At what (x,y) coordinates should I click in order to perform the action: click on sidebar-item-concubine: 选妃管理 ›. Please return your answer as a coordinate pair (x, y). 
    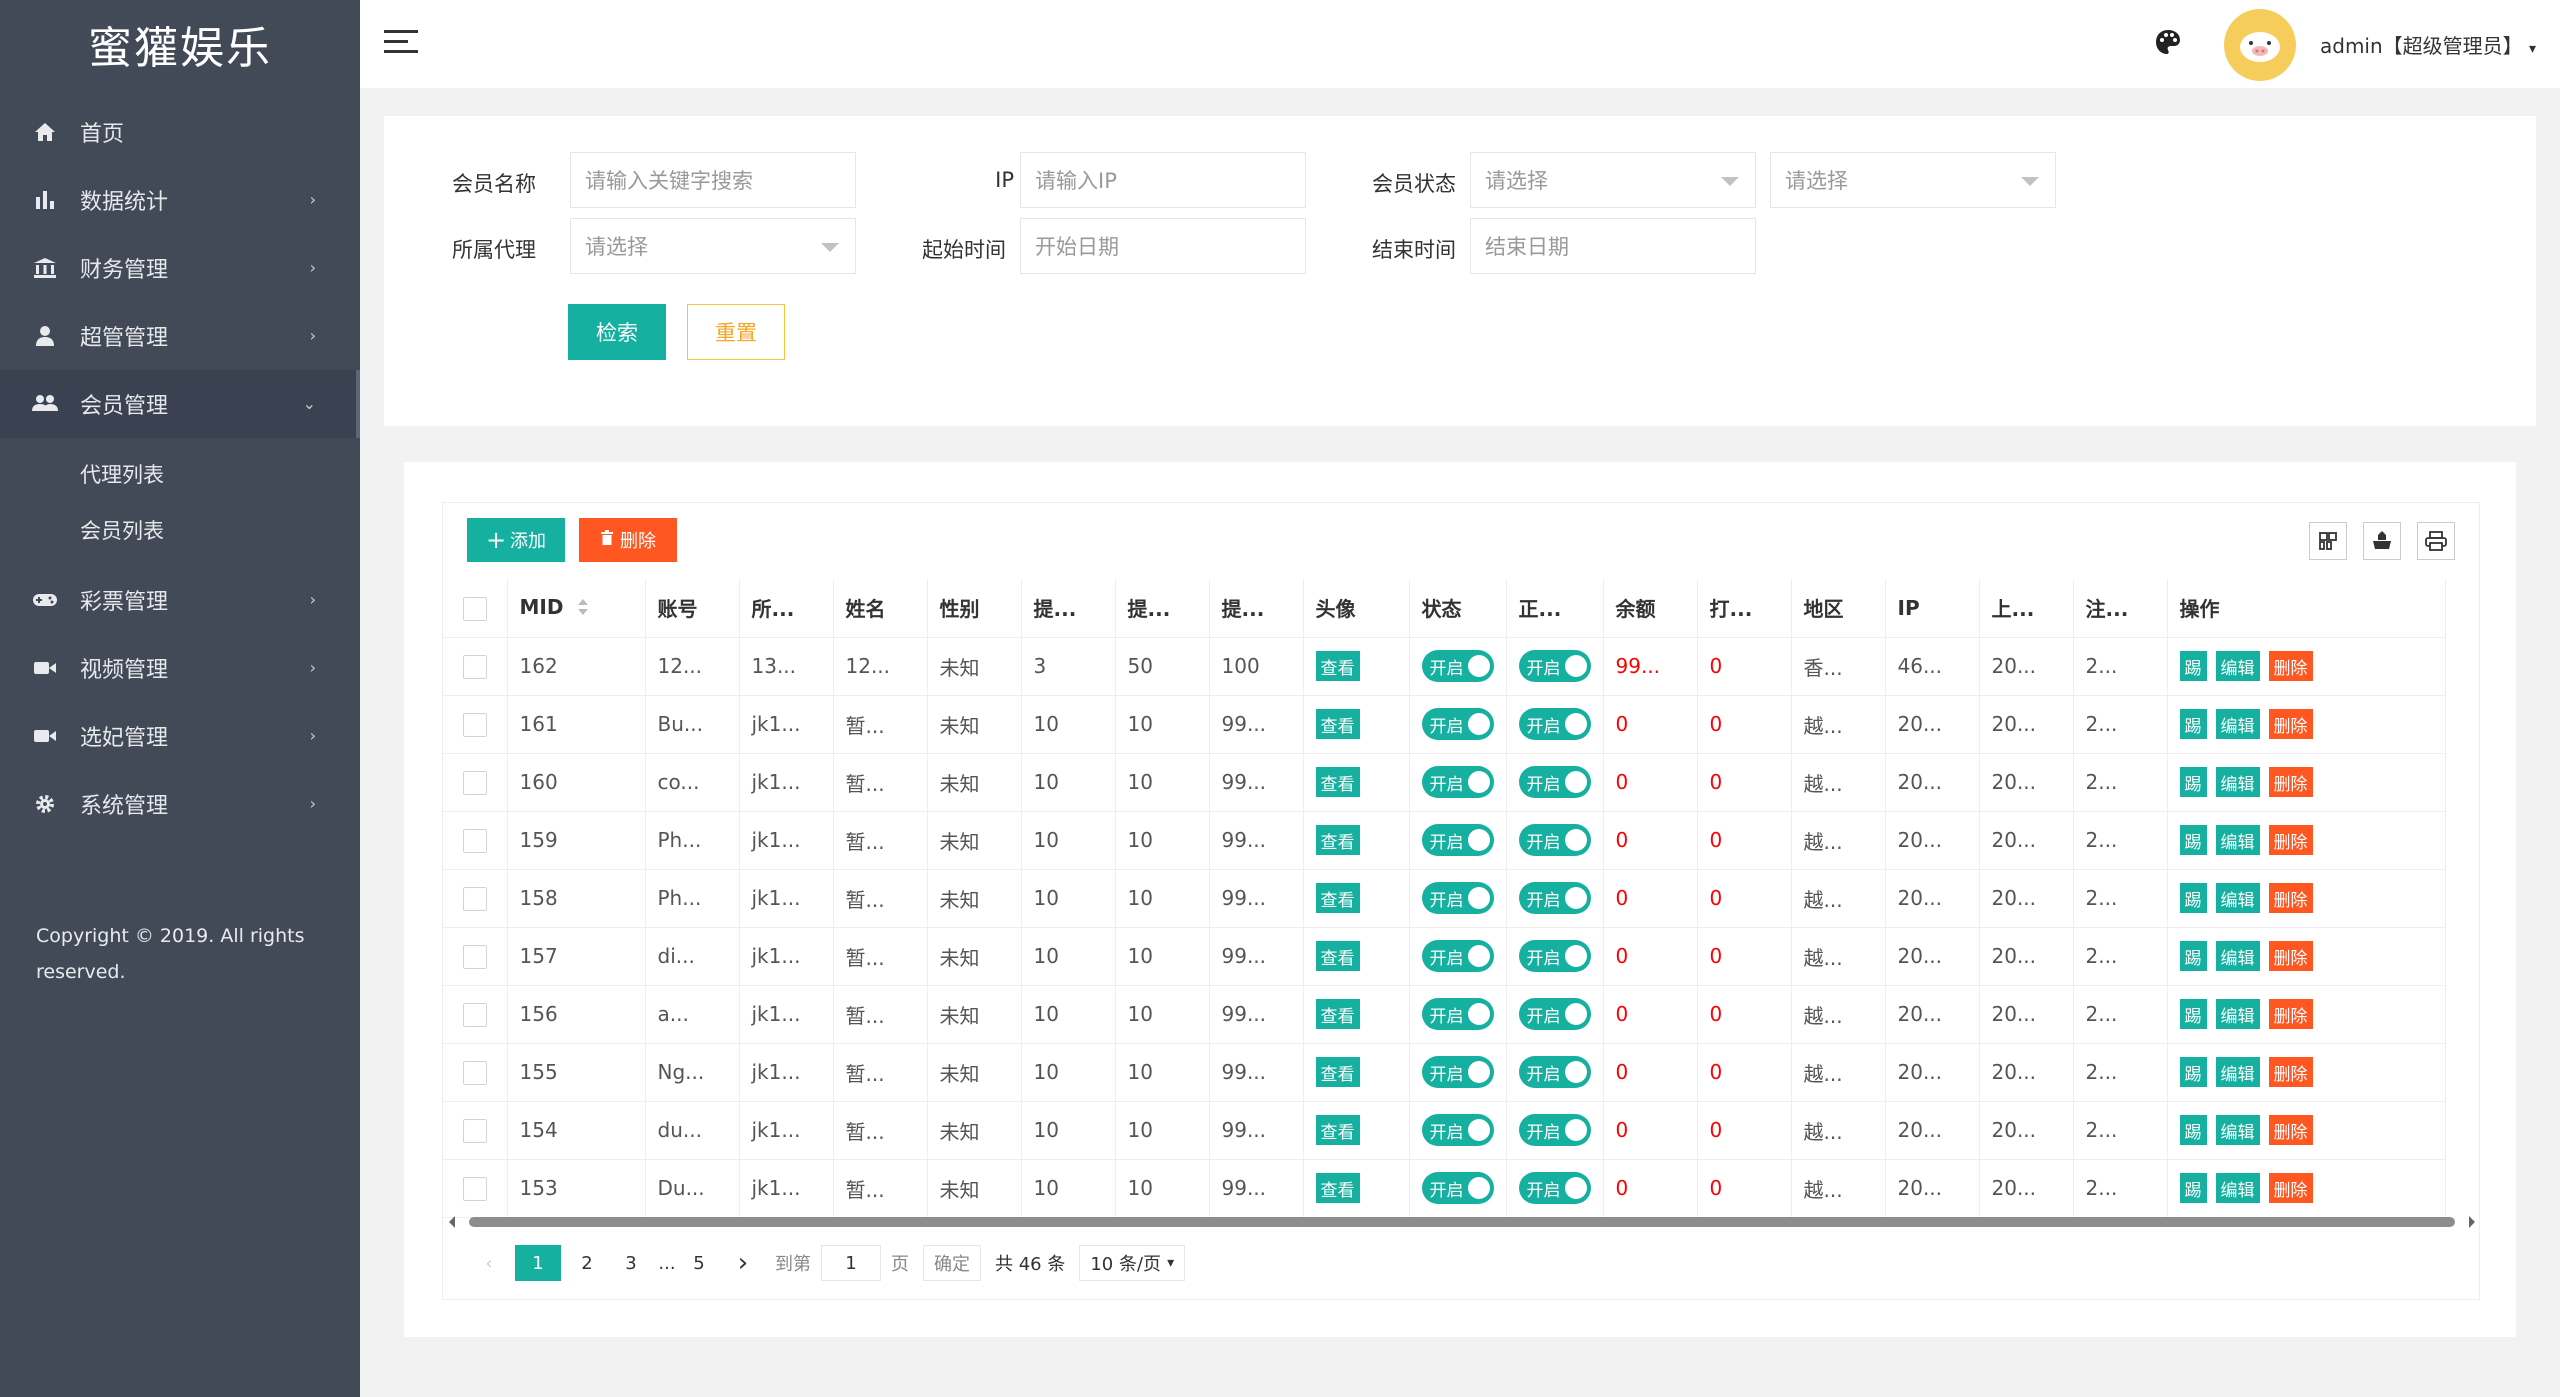
    Looking at the image, I should click on (180, 736).